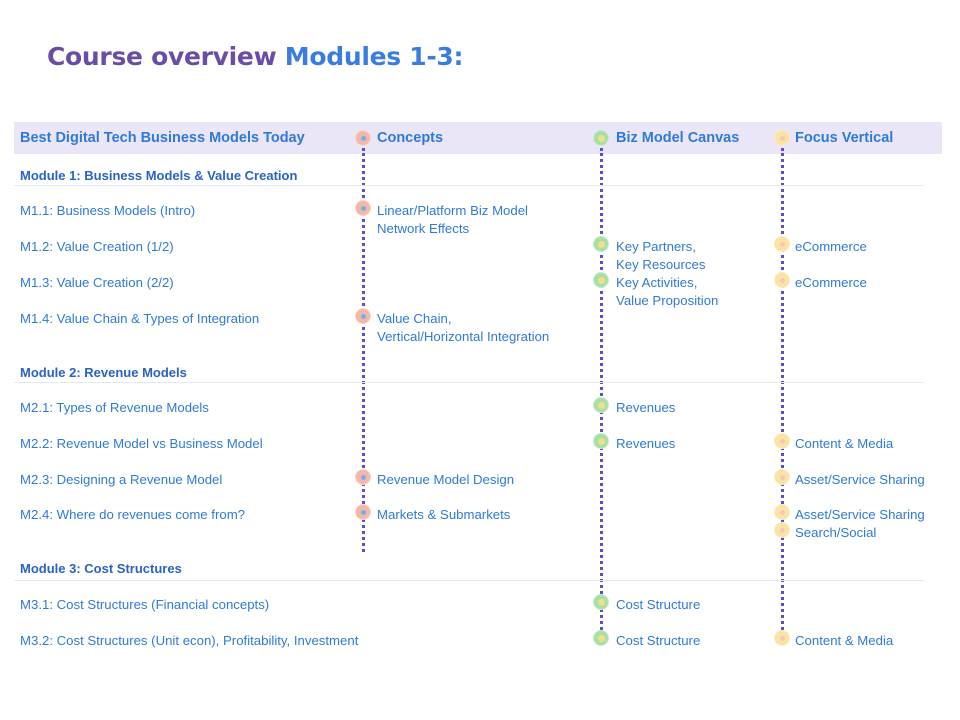 Image resolution: width=960 pixels, height=720 pixels. Describe the element at coordinates (656, 246) in the screenshot. I see `canvas-text: Key Partners,` at that location.